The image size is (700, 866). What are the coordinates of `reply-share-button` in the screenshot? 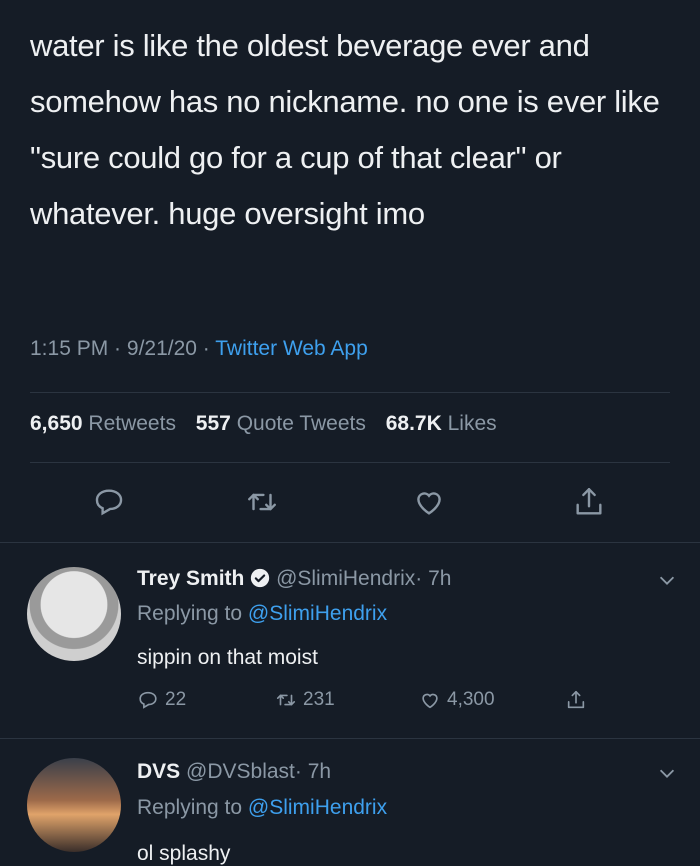 It's located at (576, 700).